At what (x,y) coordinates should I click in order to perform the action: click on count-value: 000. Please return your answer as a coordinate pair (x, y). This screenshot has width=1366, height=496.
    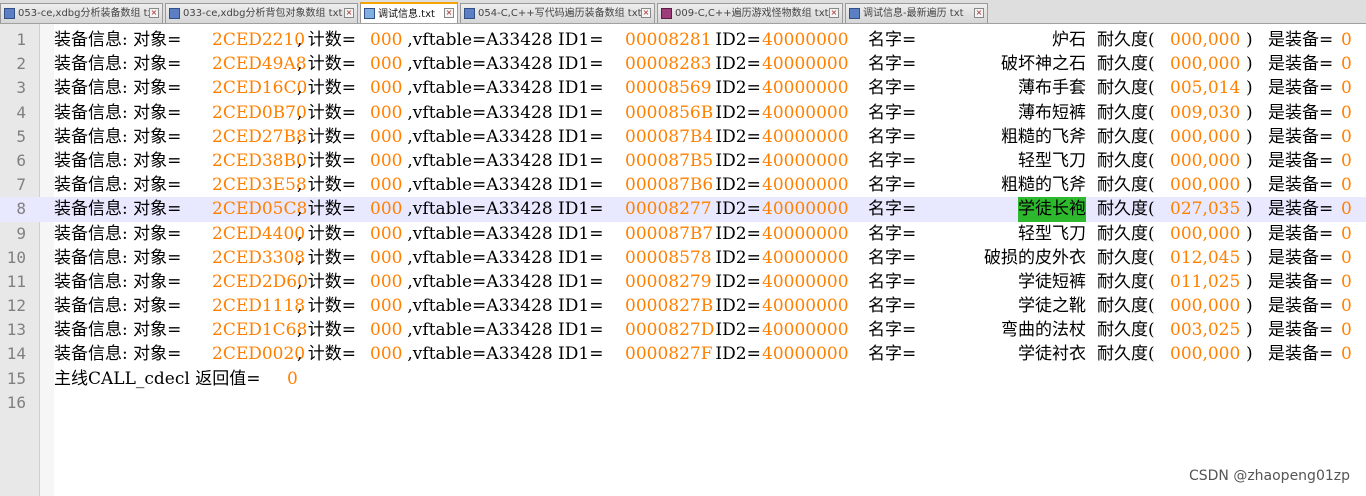
    Looking at the image, I should click on (386, 136).